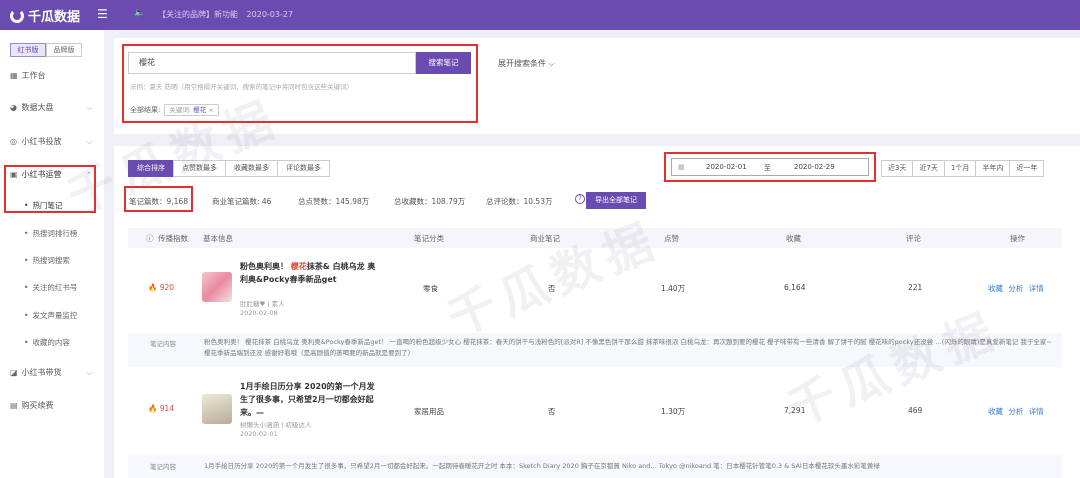 The image size is (1080, 478). Describe the element at coordinates (519, 201) in the screenshot. I see `stat-total-comments: 总评论数：10.53万` at that location.